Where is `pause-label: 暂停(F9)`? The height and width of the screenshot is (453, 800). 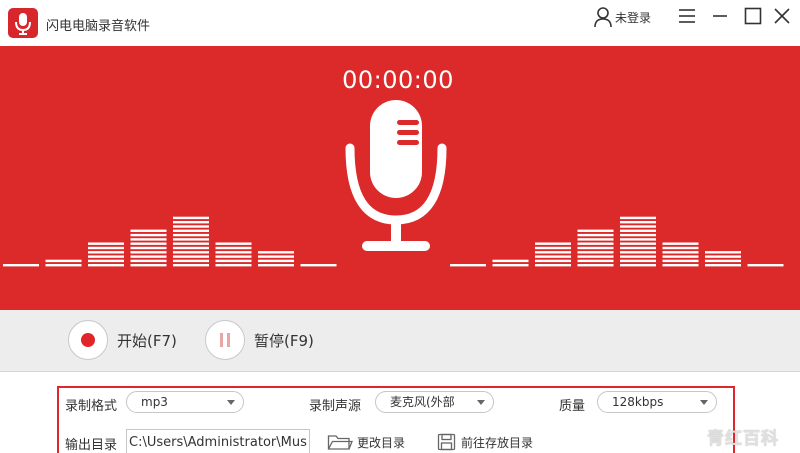
pause-label: 暂停(F9) is located at coordinates (284, 340).